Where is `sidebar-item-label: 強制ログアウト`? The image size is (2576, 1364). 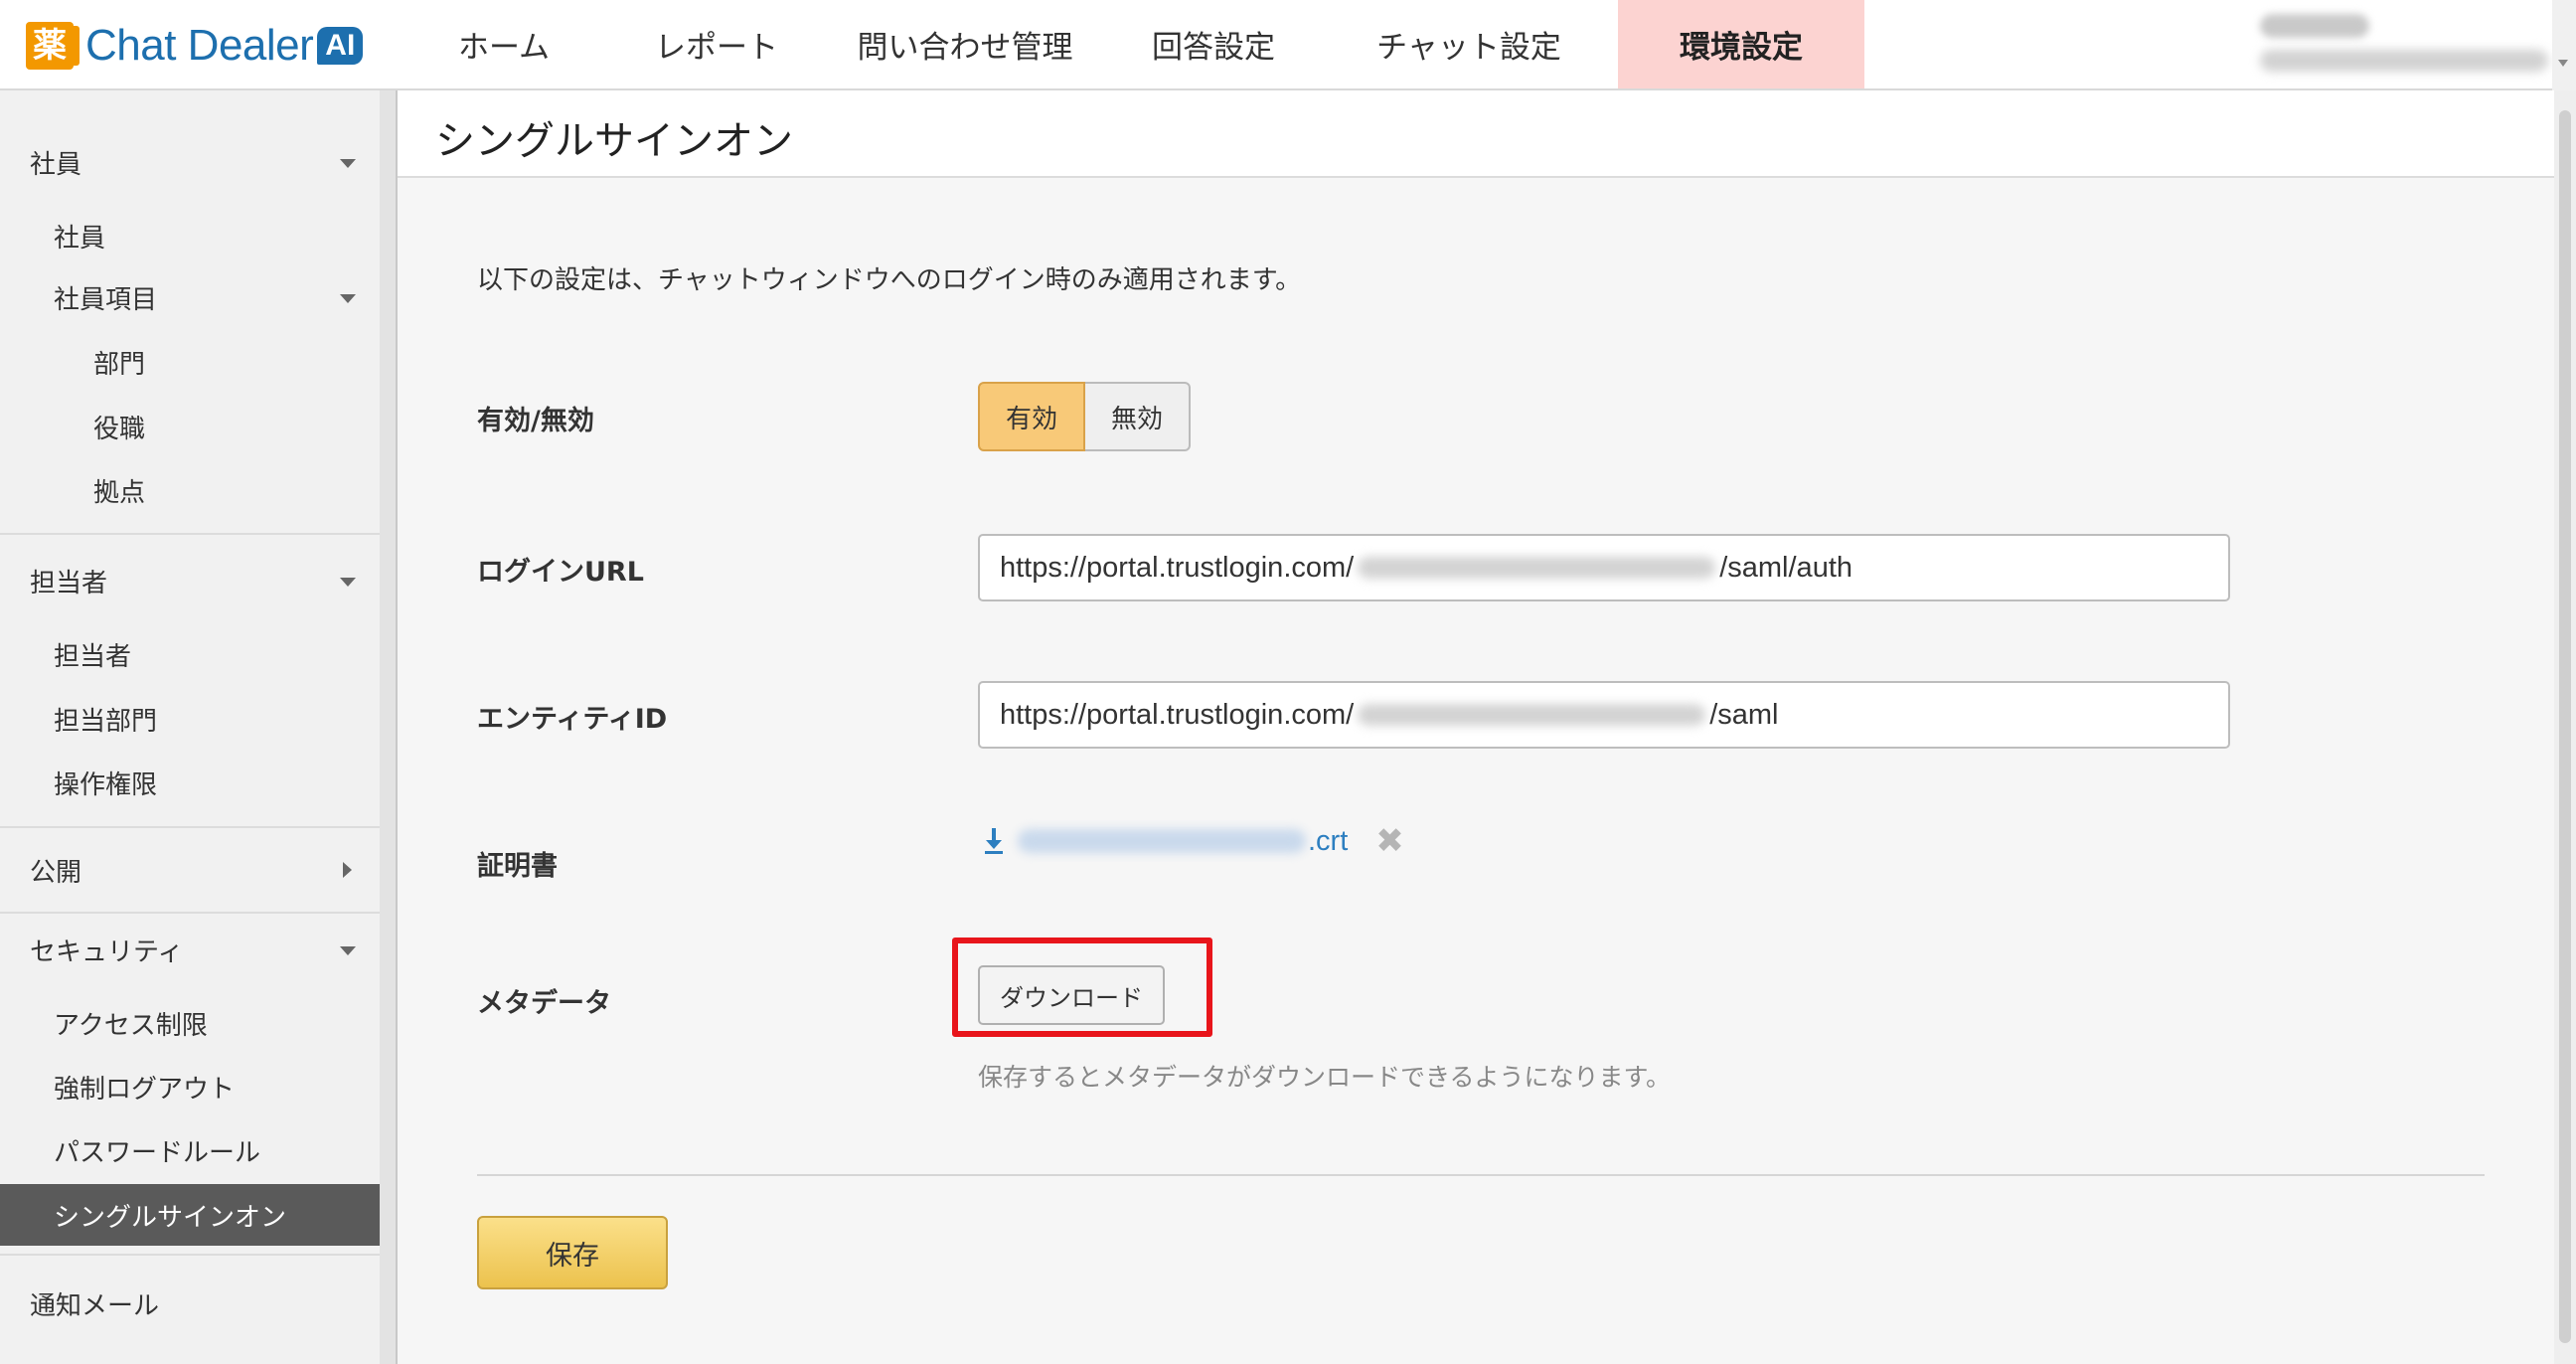
sidebar-item-label: 強制ログアウト is located at coordinates (145, 1090).